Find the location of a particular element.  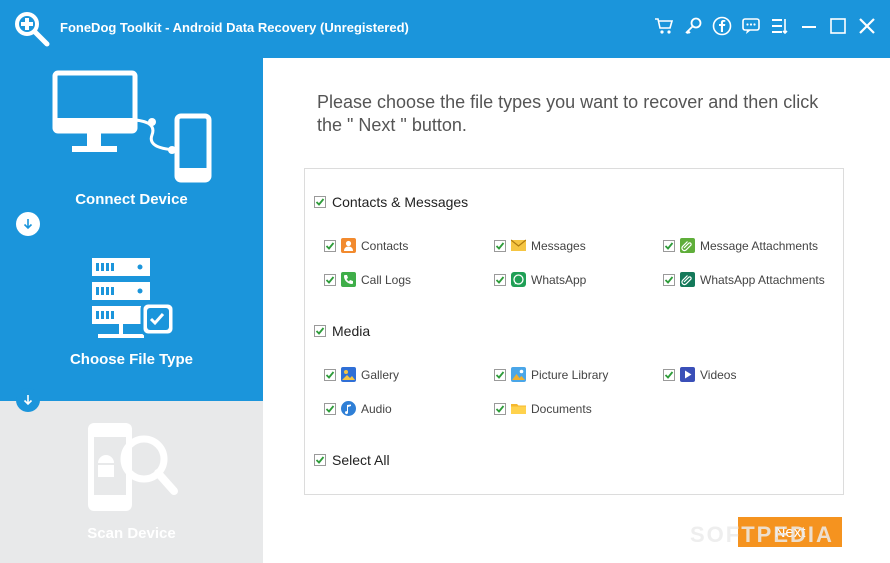

item-call-logs: Call Logs is located at coordinates (367, 279).